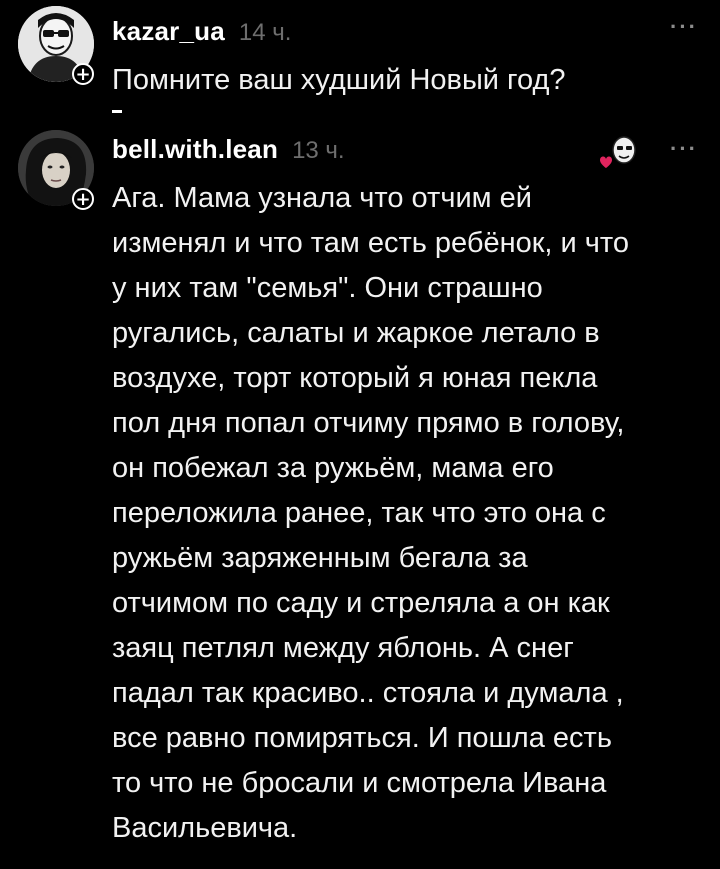  I want to click on post-header: bell.with.lean 13 ч., so click(228, 149).